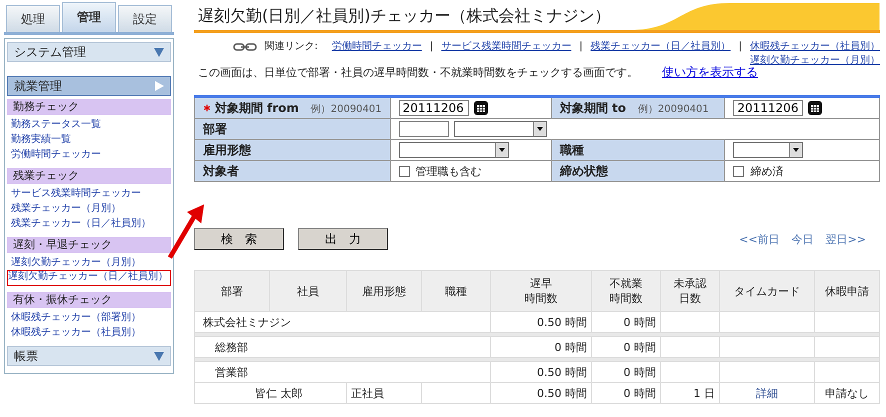 This screenshot has width=886, height=417. I want to click on link-chain-icon, so click(244, 47).